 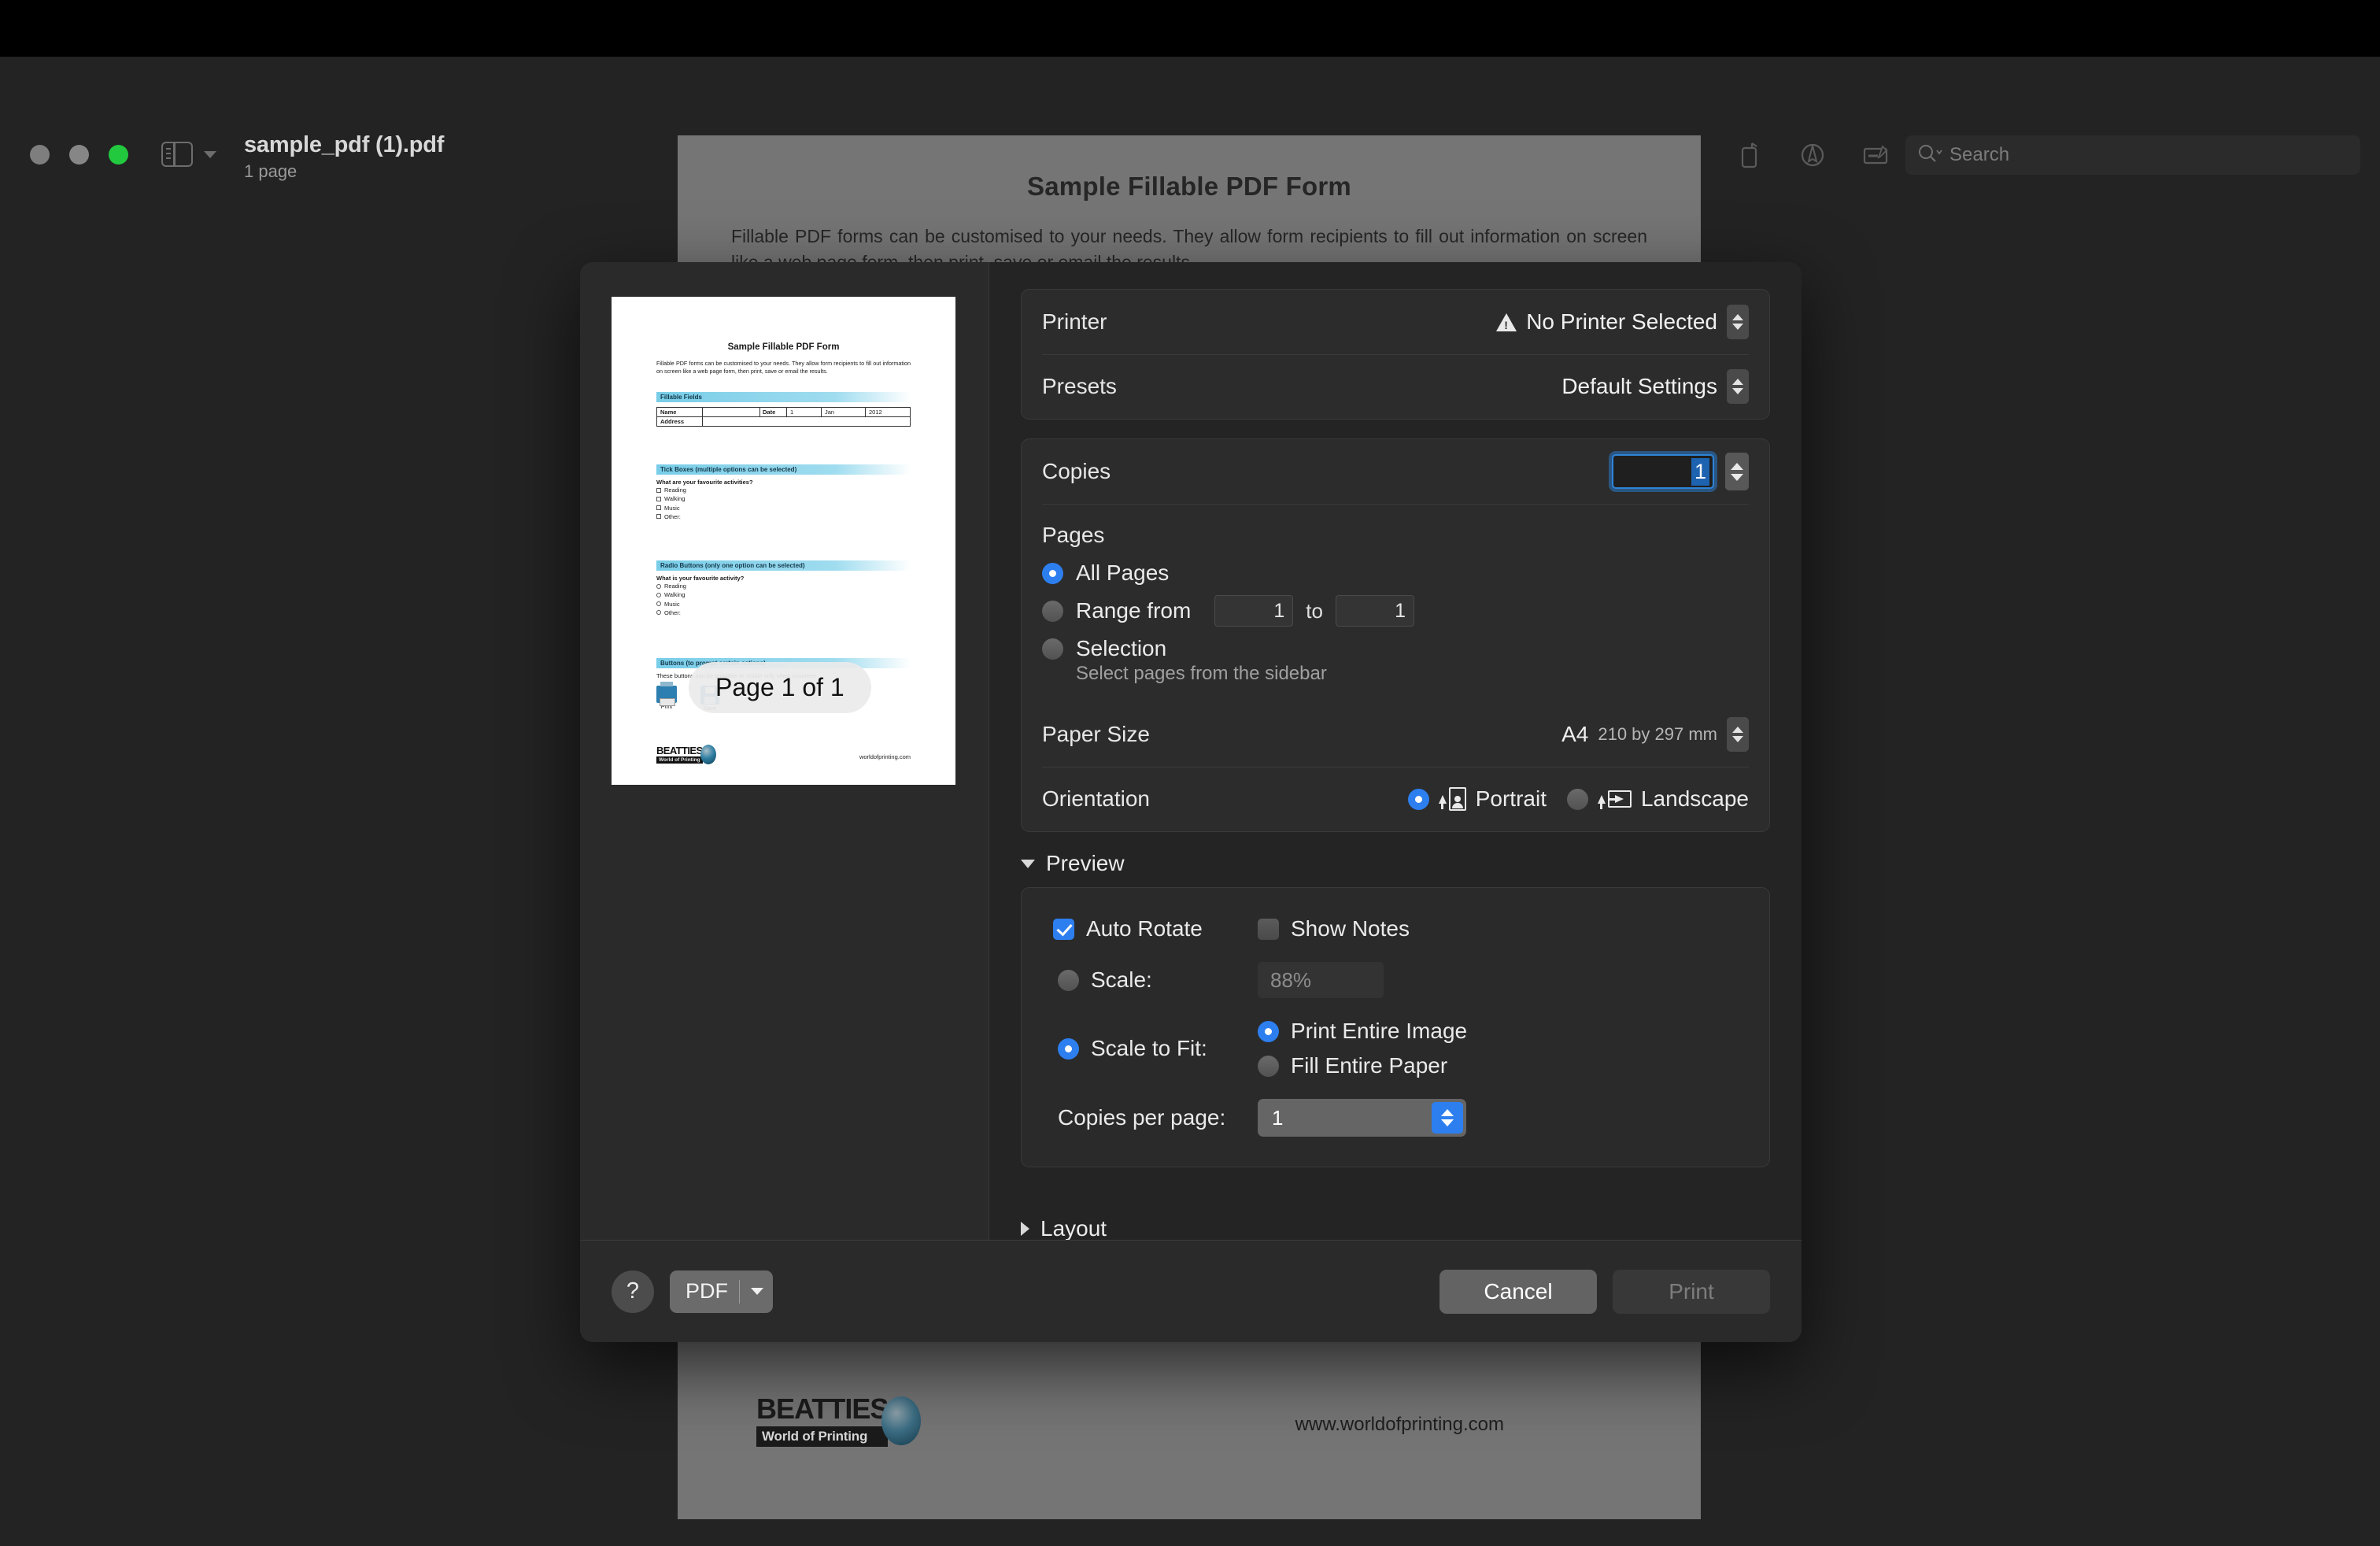 I want to click on maximize-window-button, so click(x=118, y=155).